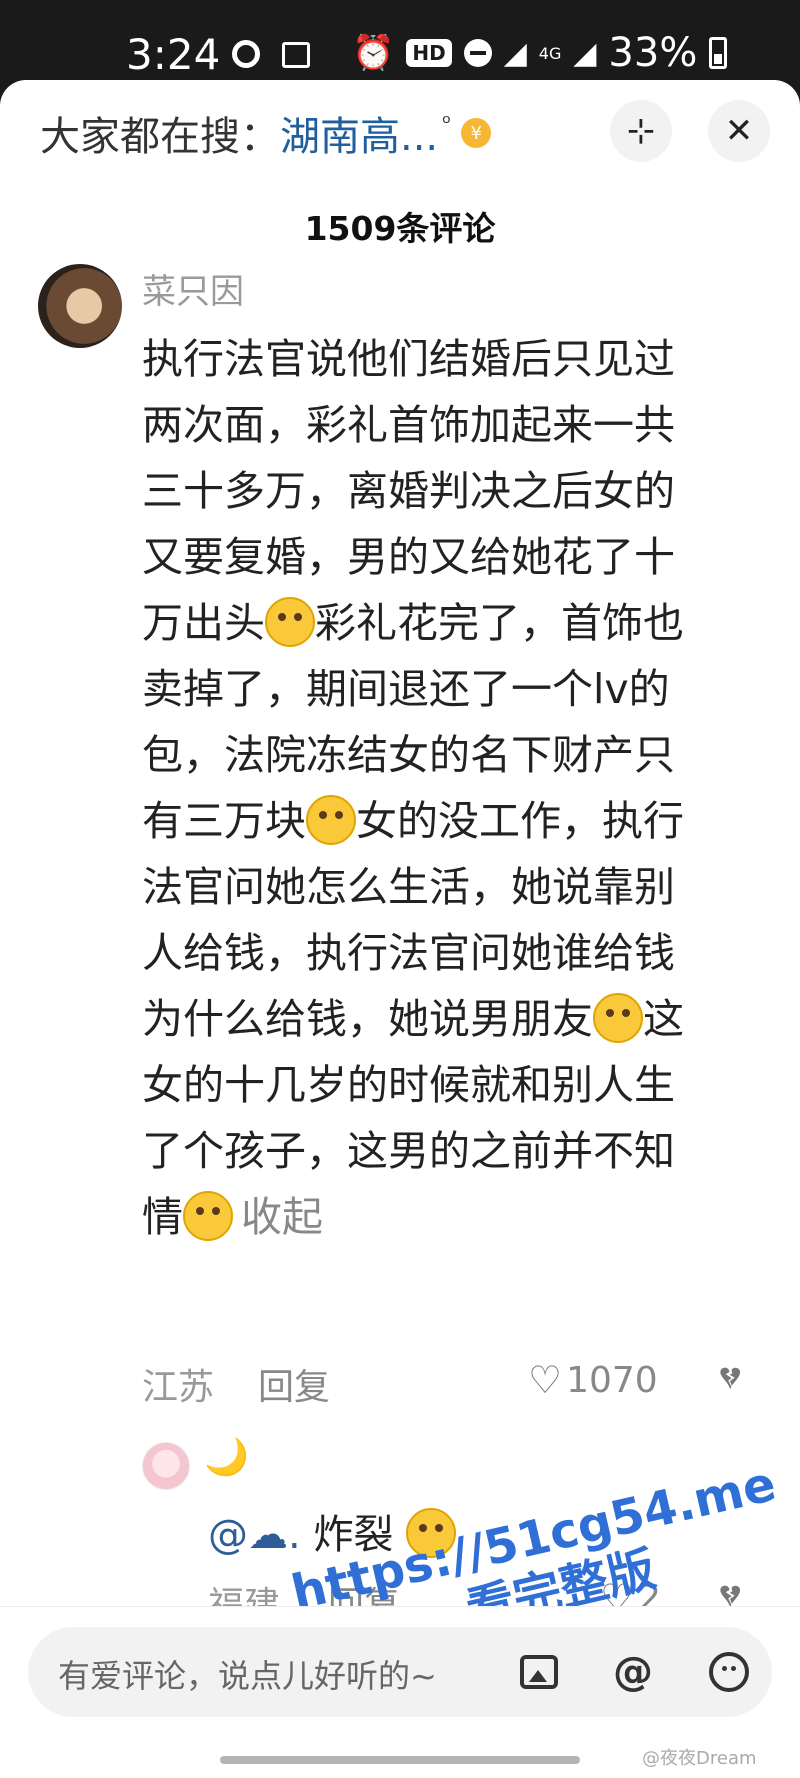 Image resolution: width=800 pixels, height=1778 pixels. I want to click on reply-button: 回复, so click(294, 1384).